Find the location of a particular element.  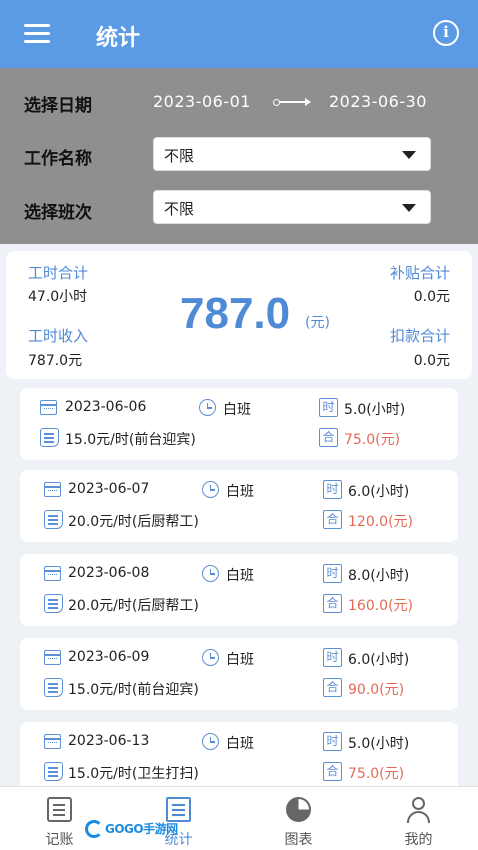

record-date: 2023-06-08 is located at coordinates (109, 573).